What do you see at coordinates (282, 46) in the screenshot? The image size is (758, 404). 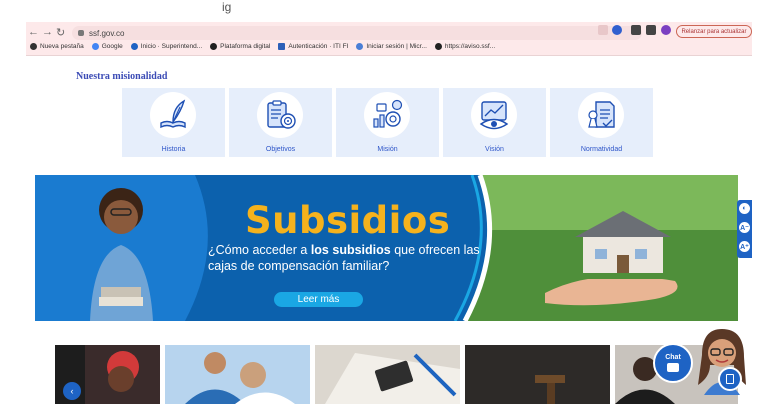 I see `app-icon` at bounding box center [282, 46].